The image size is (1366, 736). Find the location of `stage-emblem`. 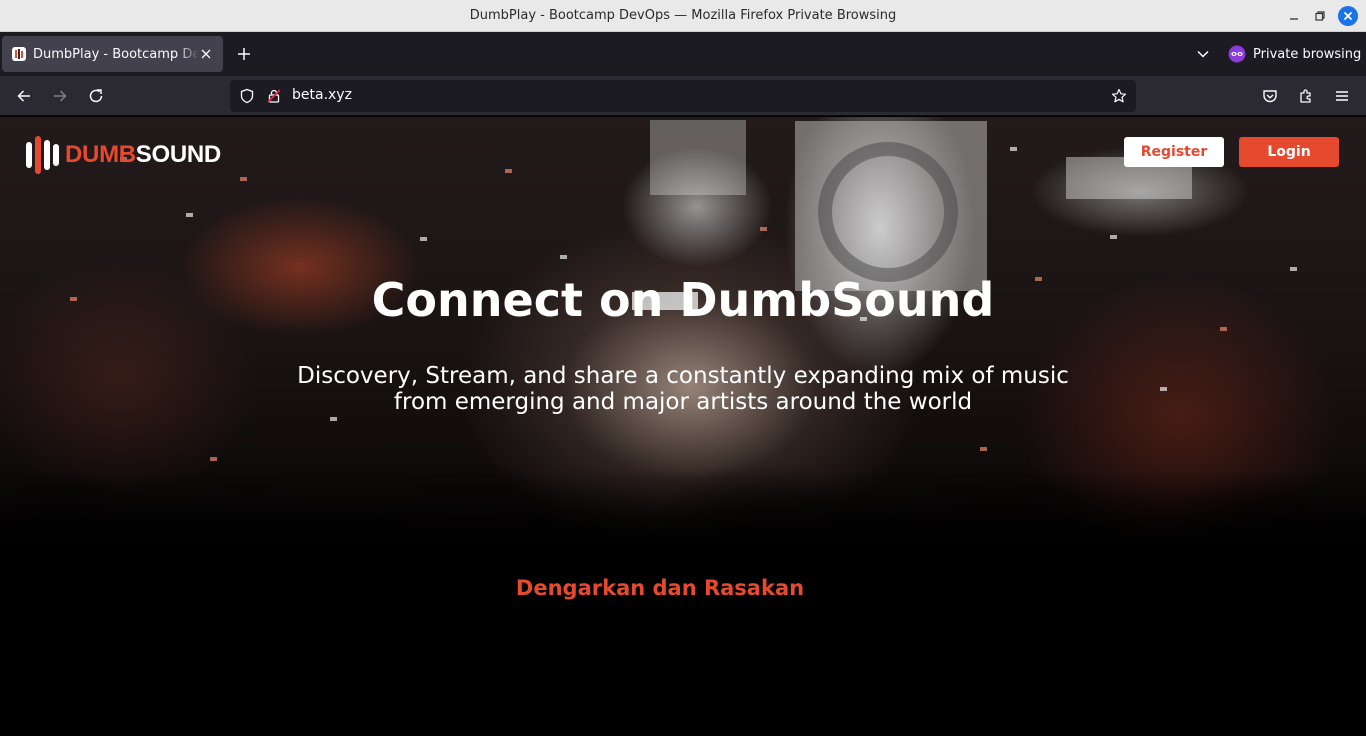

stage-emblem is located at coordinates (888, 212).